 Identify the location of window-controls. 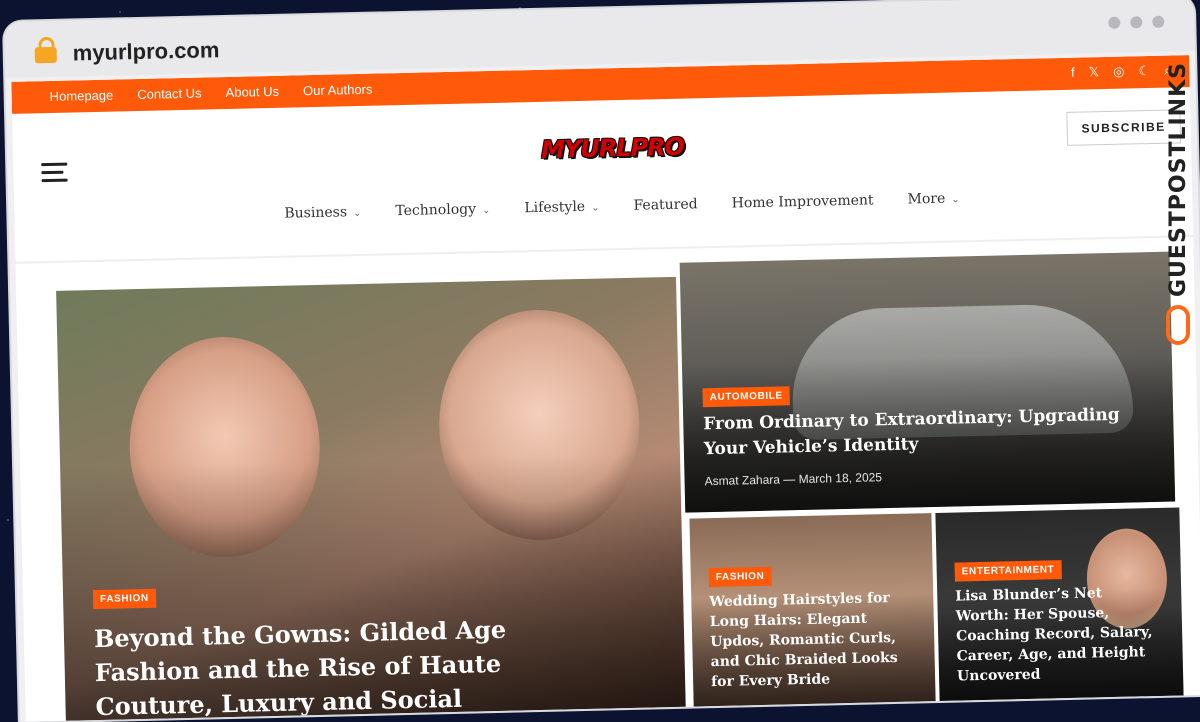
(1136, 22).